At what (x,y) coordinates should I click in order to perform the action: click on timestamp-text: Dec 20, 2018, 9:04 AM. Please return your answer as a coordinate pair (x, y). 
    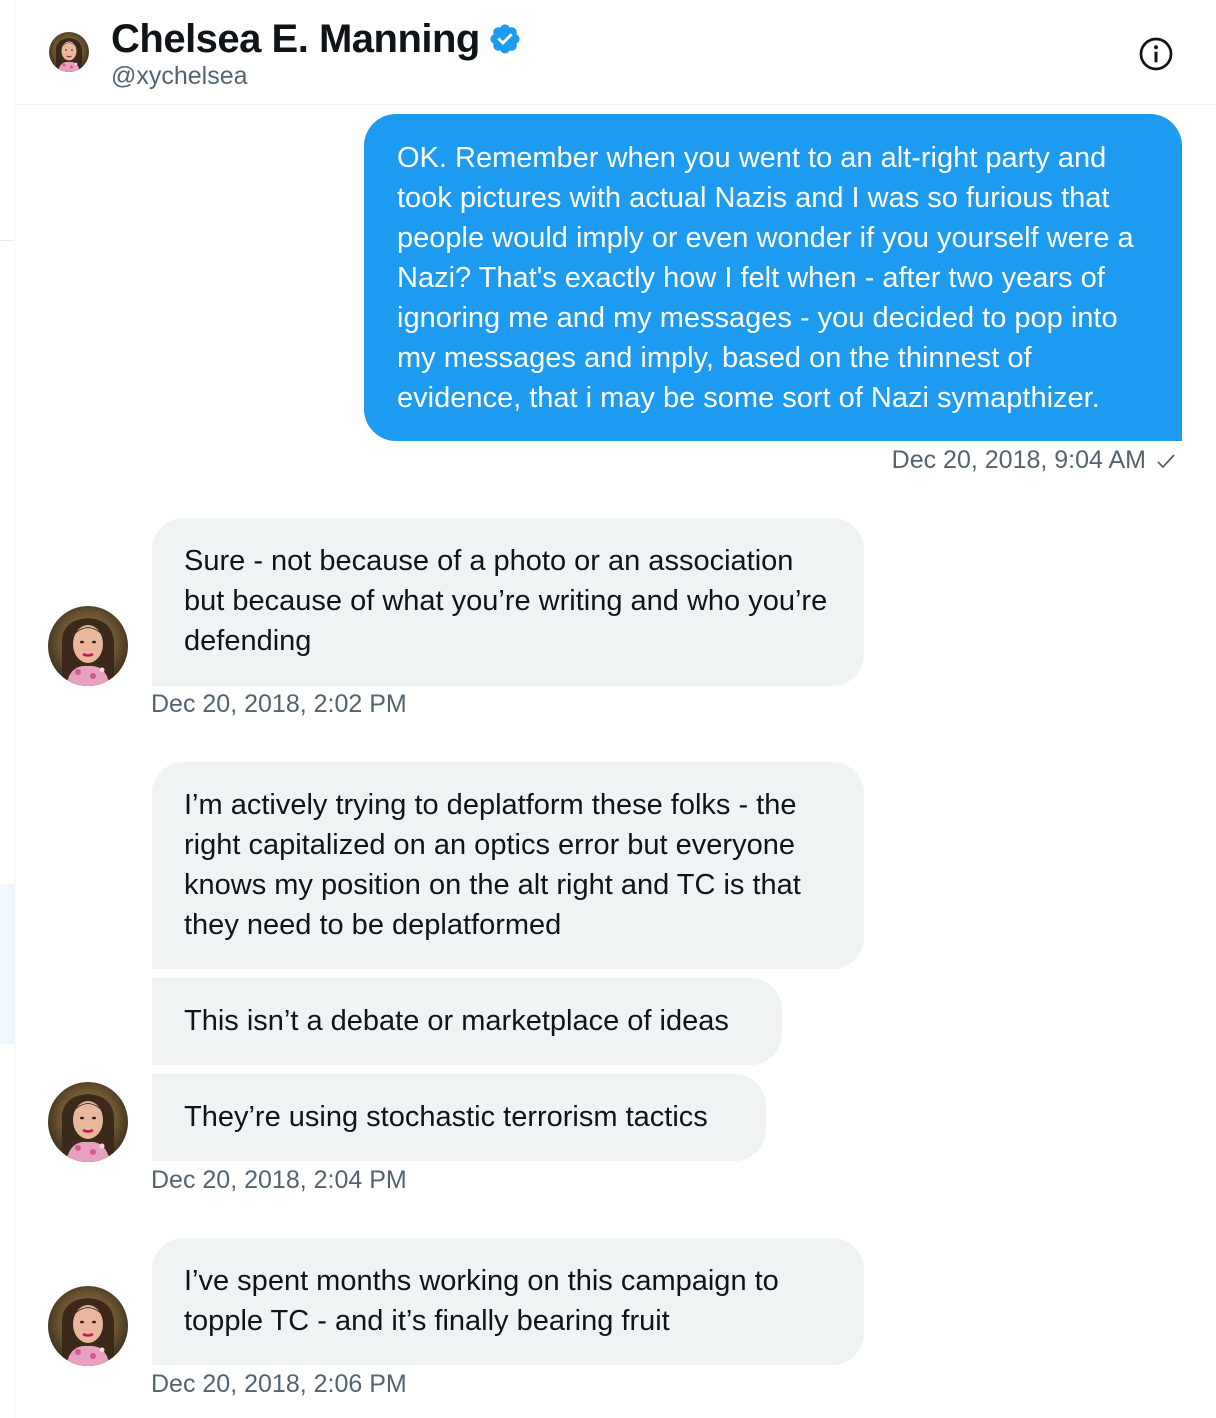
    Looking at the image, I should click on (1018, 460).